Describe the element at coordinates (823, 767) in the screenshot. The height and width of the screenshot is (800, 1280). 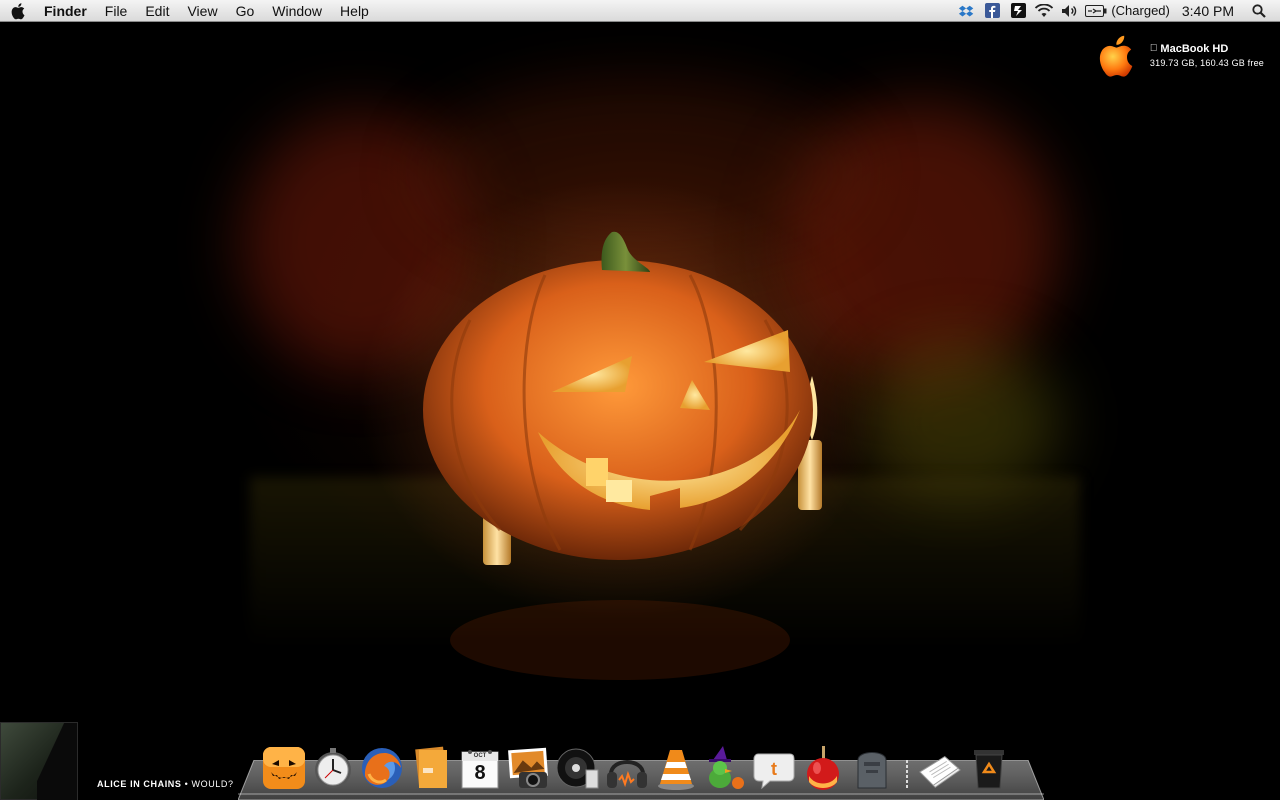
I see `candy-apple-icon` at that location.